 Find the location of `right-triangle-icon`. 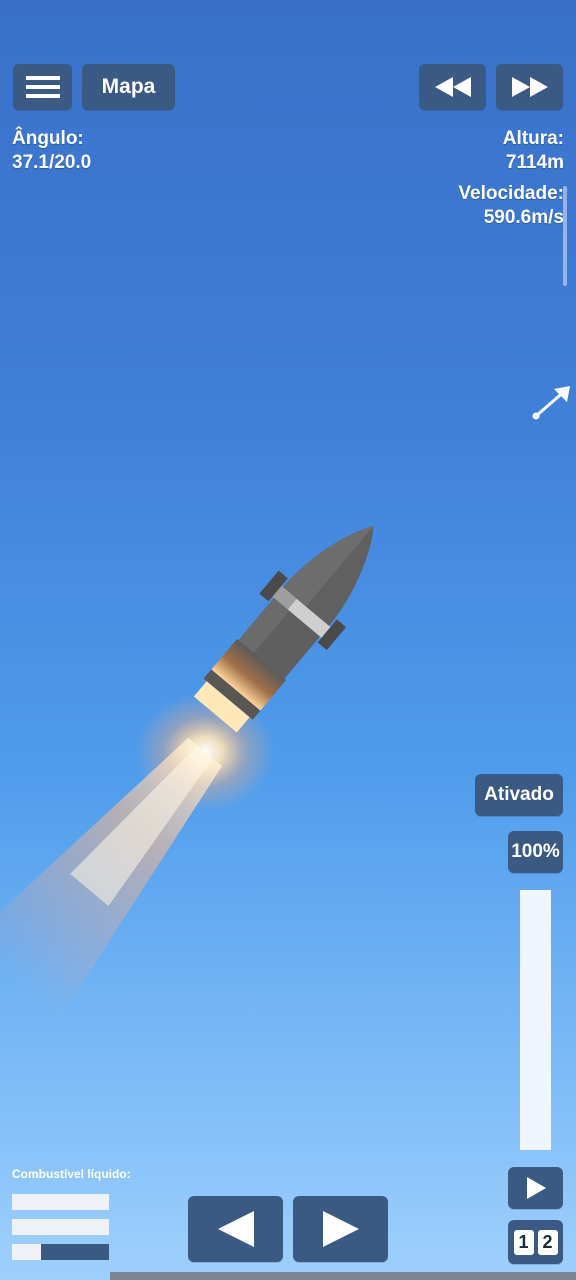

right-triangle-icon is located at coordinates (340, 1229).